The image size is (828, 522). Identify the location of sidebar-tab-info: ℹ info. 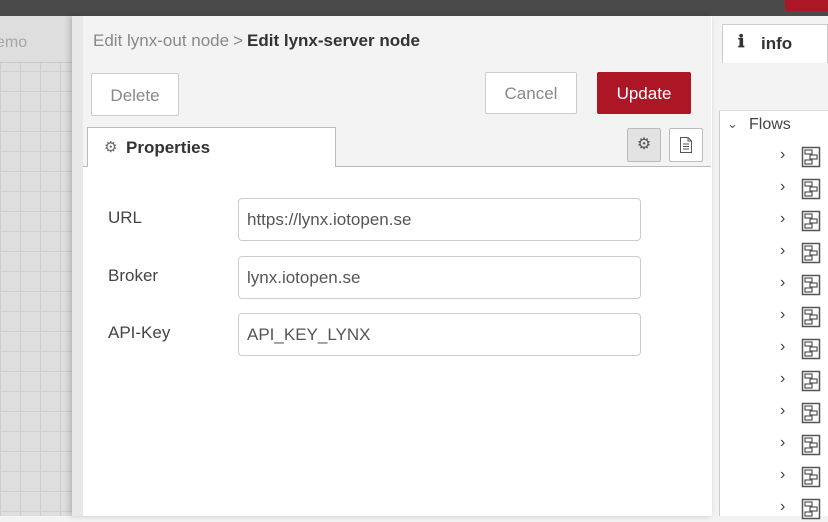
(775, 44).